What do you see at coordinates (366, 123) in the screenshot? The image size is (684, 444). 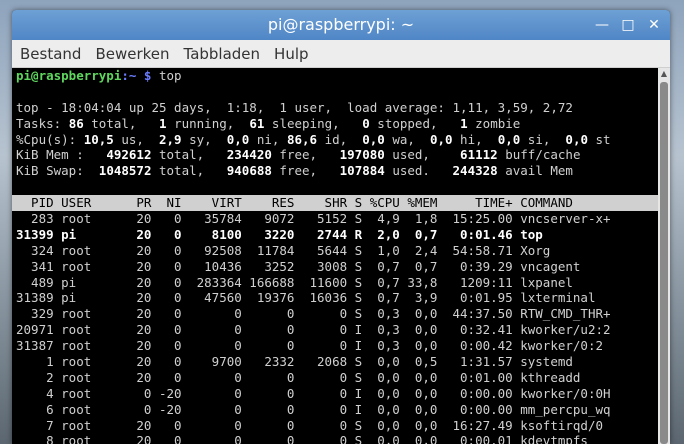 I see `tasks-stopped: 0` at bounding box center [366, 123].